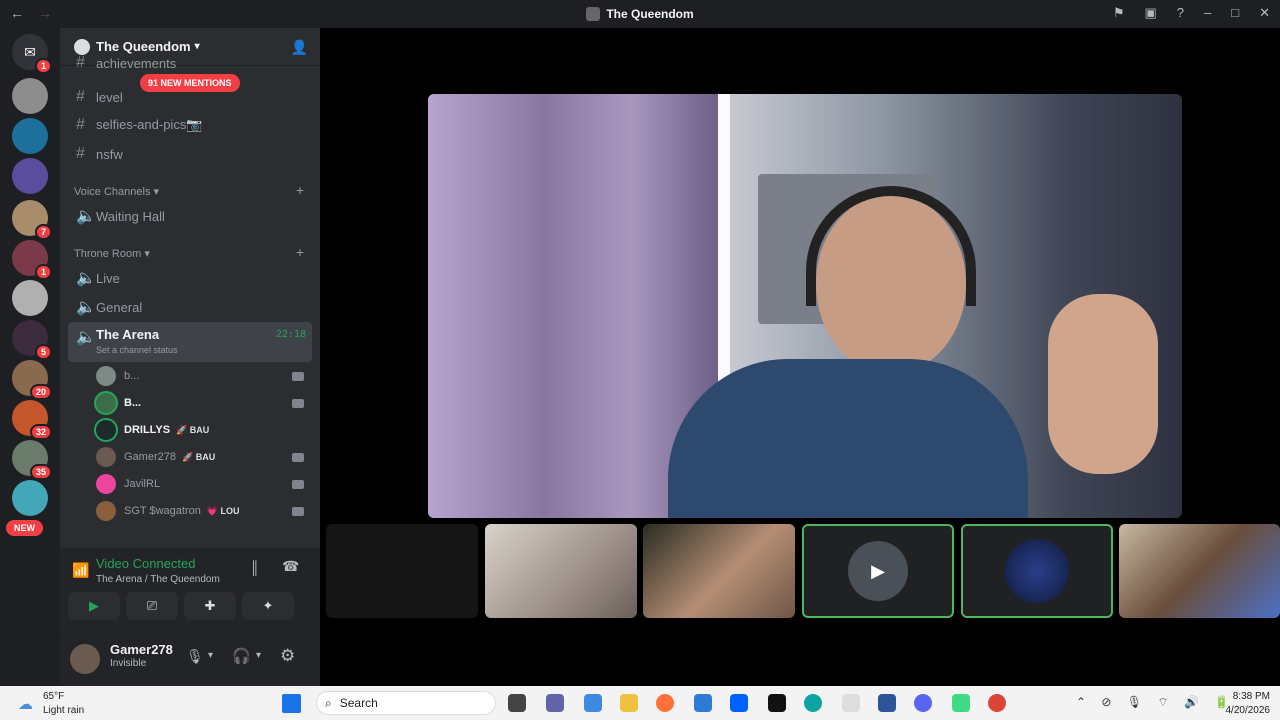 Image resolution: width=1280 pixels, height=720 pixels. I want to click on teams-icon, so click(555, 703).